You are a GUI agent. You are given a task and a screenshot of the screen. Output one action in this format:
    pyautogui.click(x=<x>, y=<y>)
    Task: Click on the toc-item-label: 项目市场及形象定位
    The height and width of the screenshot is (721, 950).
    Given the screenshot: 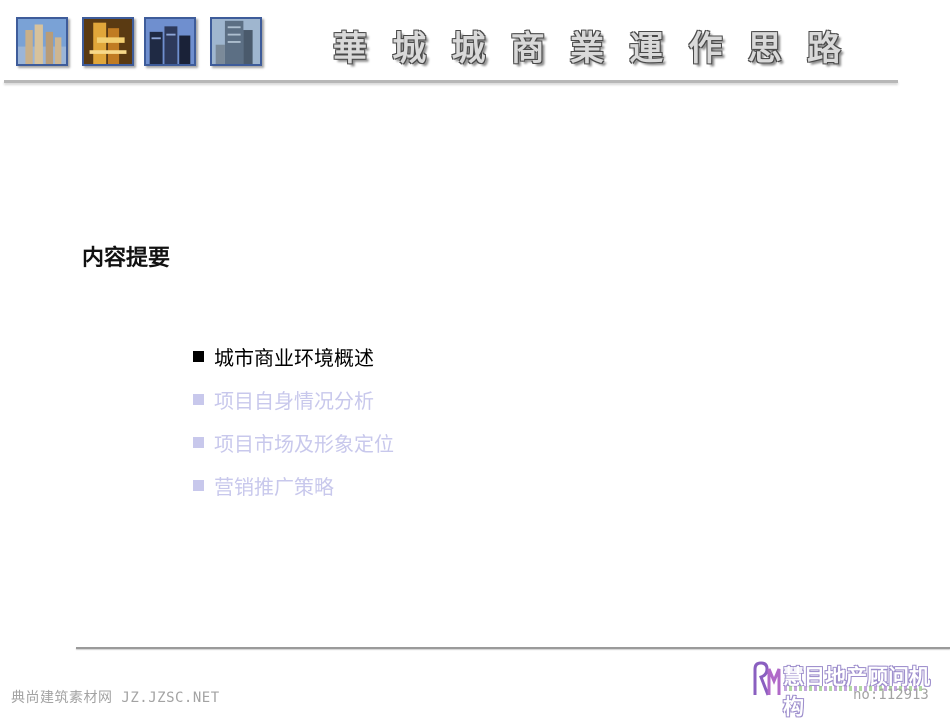 What is the action you would take?
    pyautogui.click(x=304, y=444)
    